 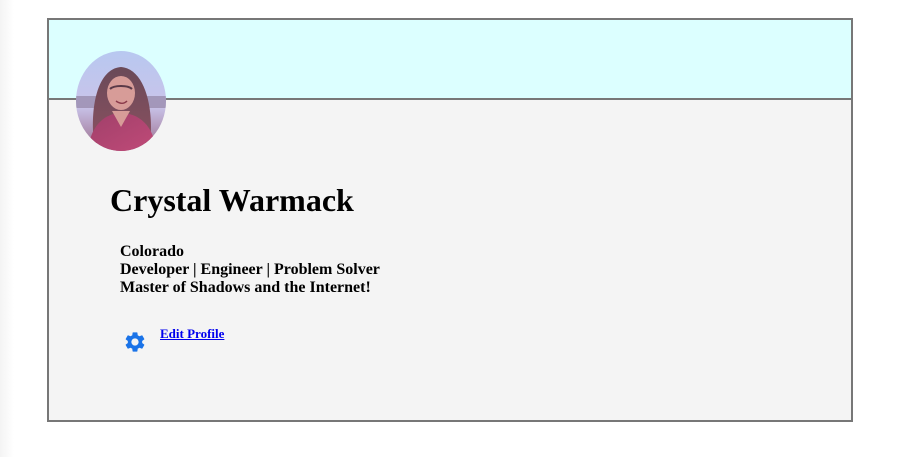 What do you see at coordinates (135, 342) in the screenshot?
I see `gear-icon` at bounding box center [135, 342].